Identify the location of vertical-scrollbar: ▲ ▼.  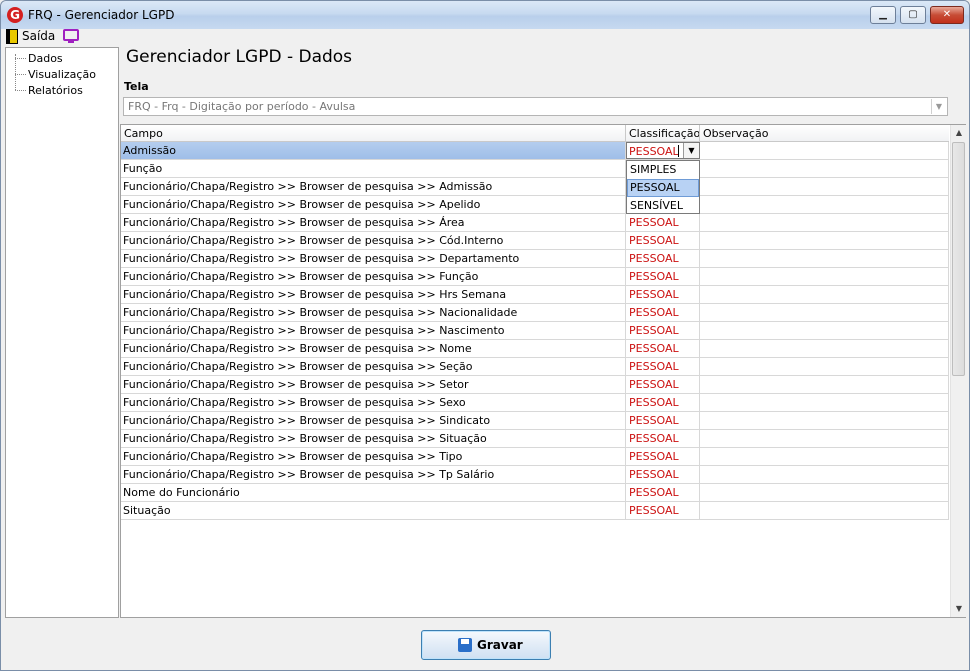
(958, 371).